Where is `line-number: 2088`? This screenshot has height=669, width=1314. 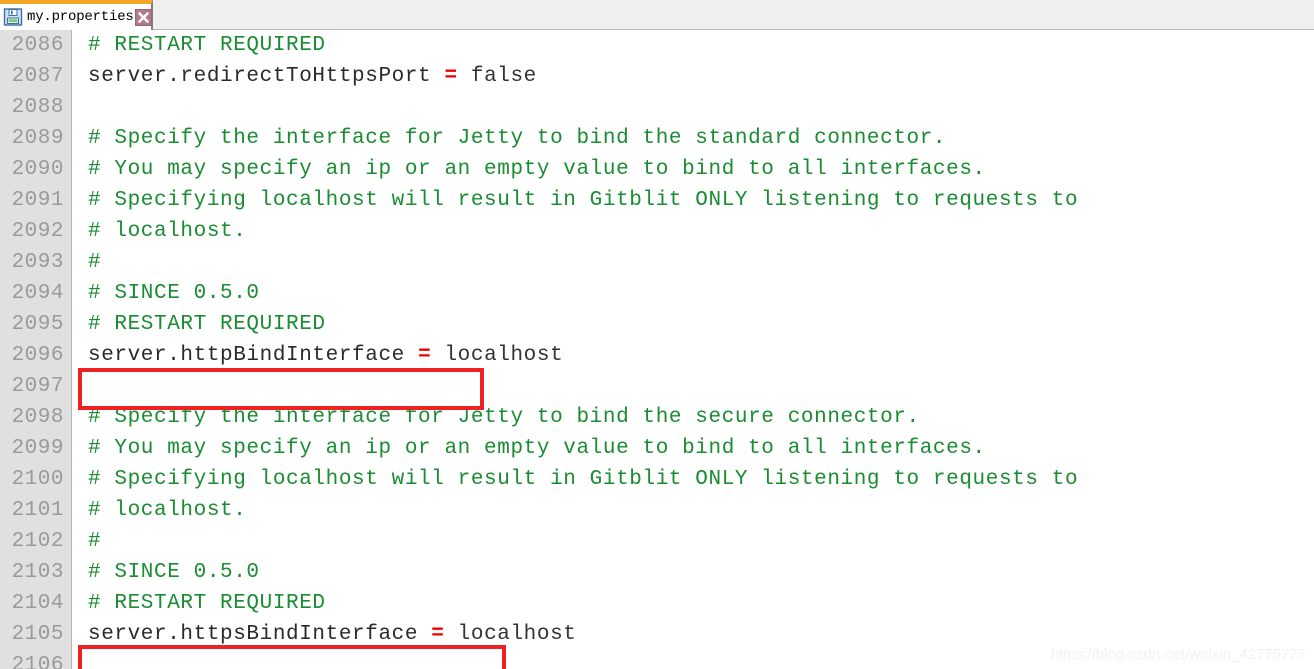
line-number: 2088 is located at coordinates (37, 107).